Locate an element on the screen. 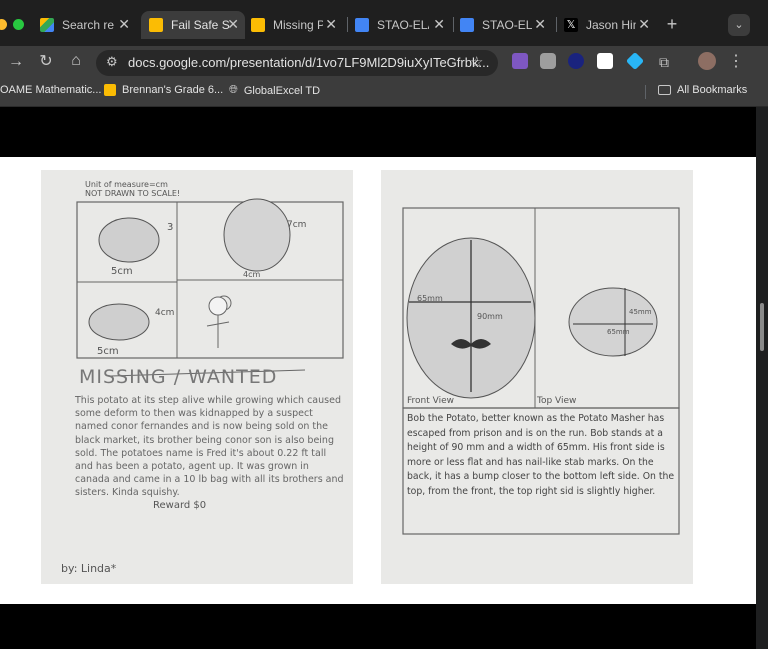  new-tab-icon: + is located at coordinates (672, 24).